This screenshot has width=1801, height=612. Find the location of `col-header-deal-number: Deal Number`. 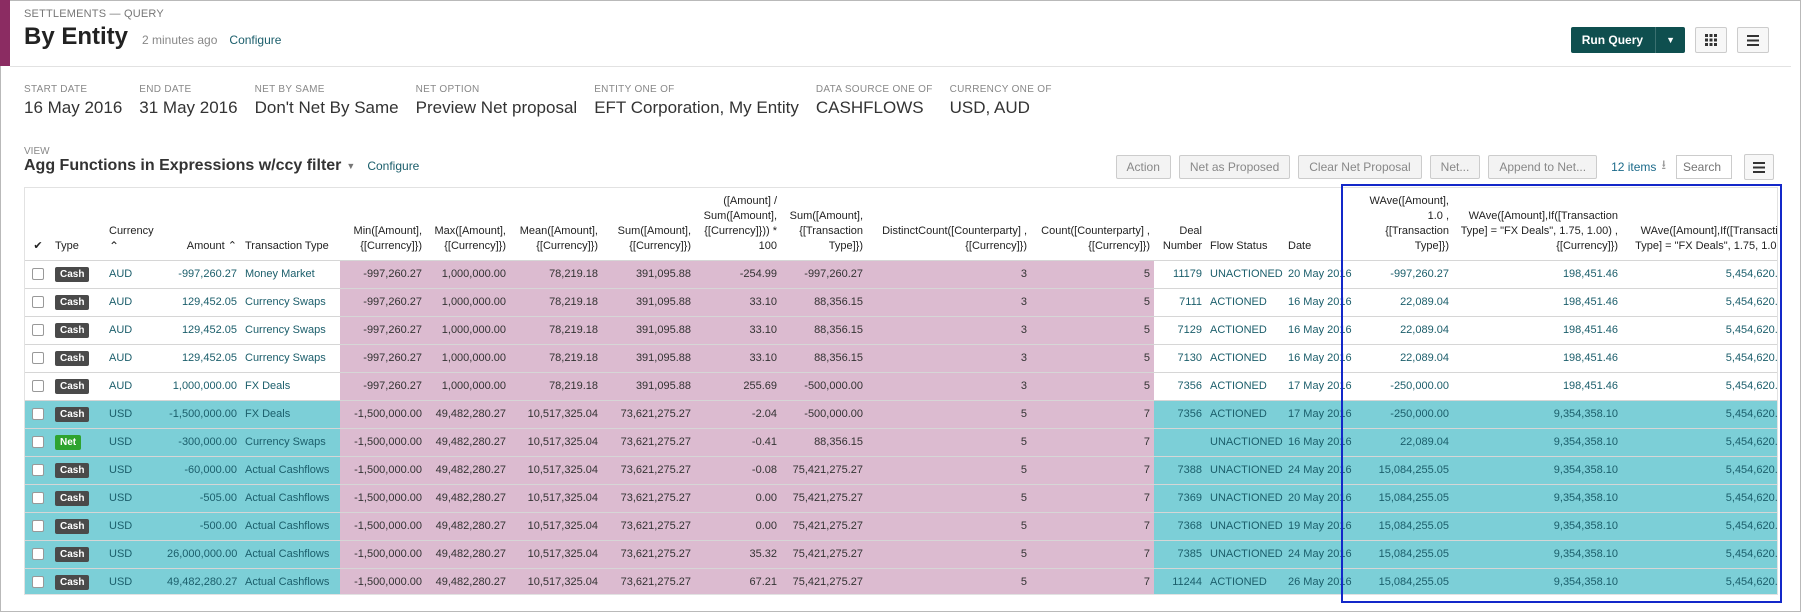

col-header-deal-number: Deal Number is located at coordinates (1180, 224).